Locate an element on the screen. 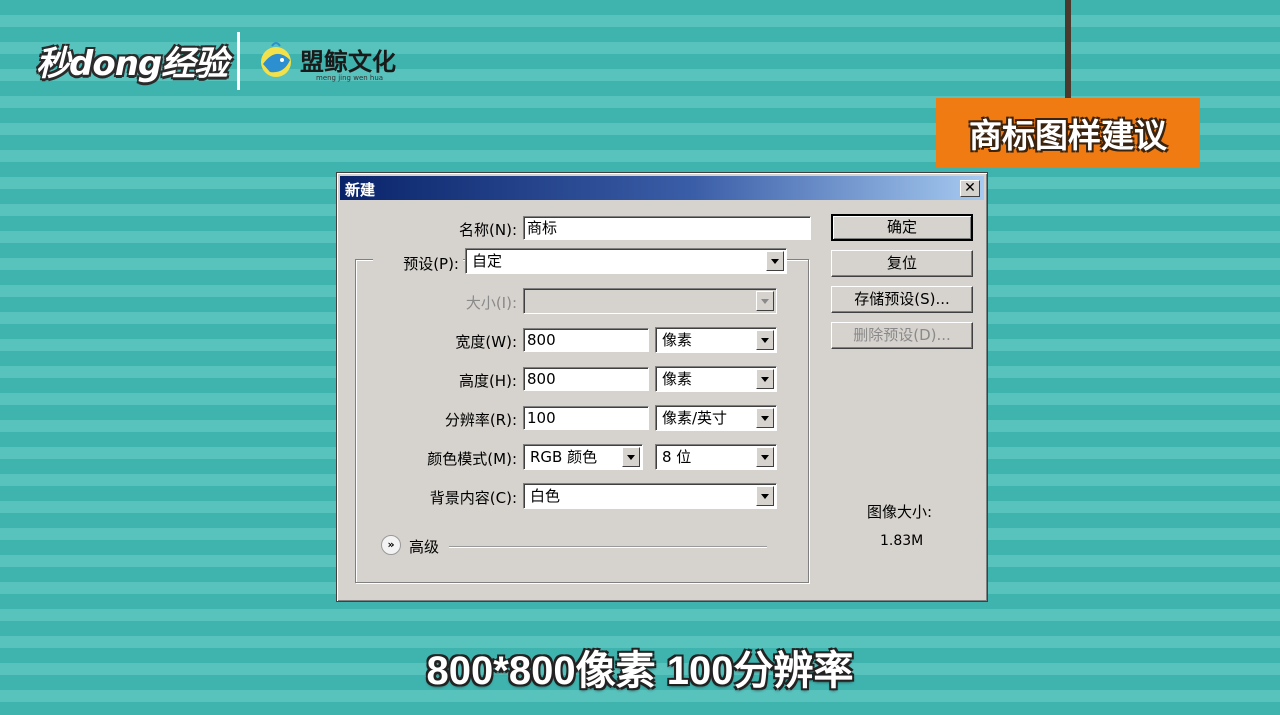 This screenshot has height=715, width=1280. preset-label: 预设(P): is located at coordinates (431, 264).